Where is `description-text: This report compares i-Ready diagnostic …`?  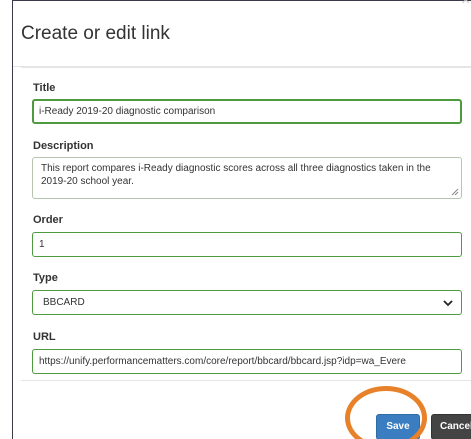
description-text: This report compares i-Ready diagnostic … is located at coordinates (236, 175).